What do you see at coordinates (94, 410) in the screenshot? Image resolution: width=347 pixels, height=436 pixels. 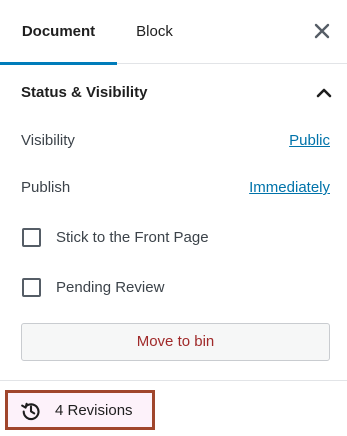 I see `revisions-label: 4 Revisions` at bounding box center [94, 410].